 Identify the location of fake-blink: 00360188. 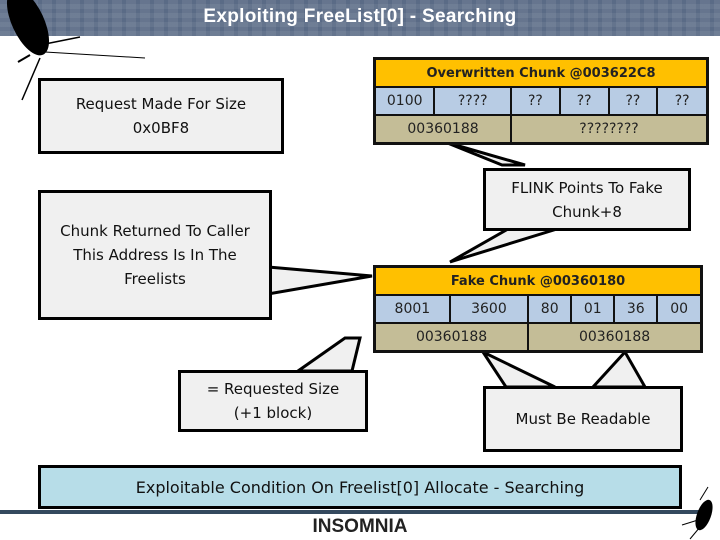
(615, 337).